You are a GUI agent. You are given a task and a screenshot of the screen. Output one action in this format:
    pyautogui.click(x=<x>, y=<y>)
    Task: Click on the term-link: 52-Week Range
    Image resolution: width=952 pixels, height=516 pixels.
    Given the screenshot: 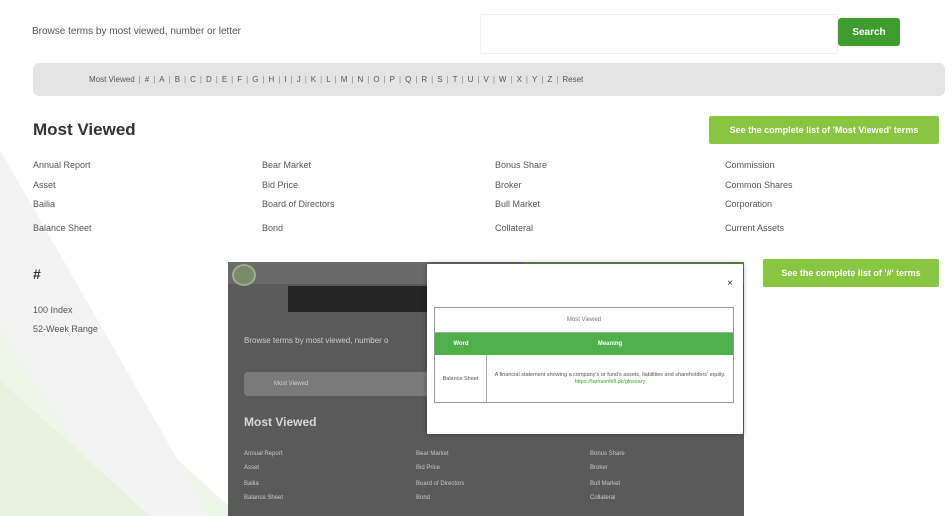 What is the action you would take?
    pyautogui.click(x=65, y=329)
    